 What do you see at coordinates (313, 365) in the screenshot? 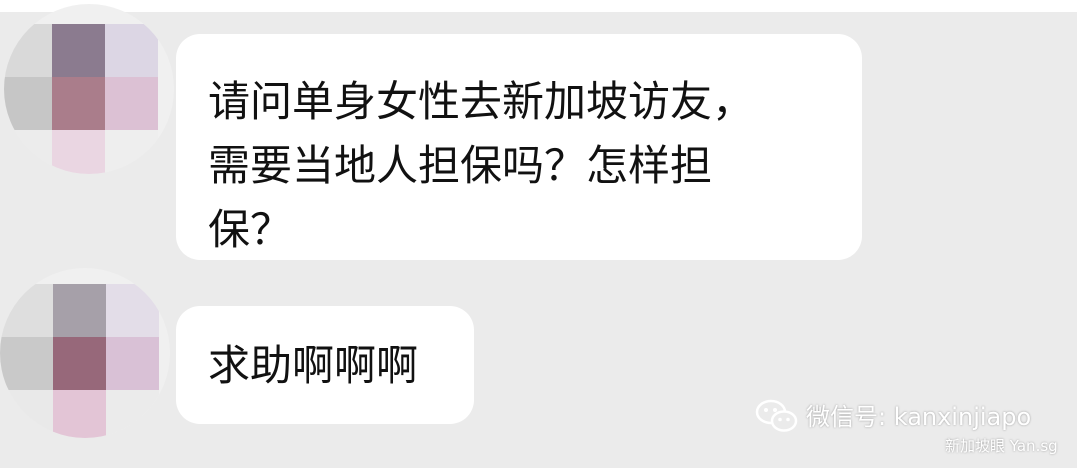
I see `message-line: 求助啊啊啊` at bounding box center [313, 365].